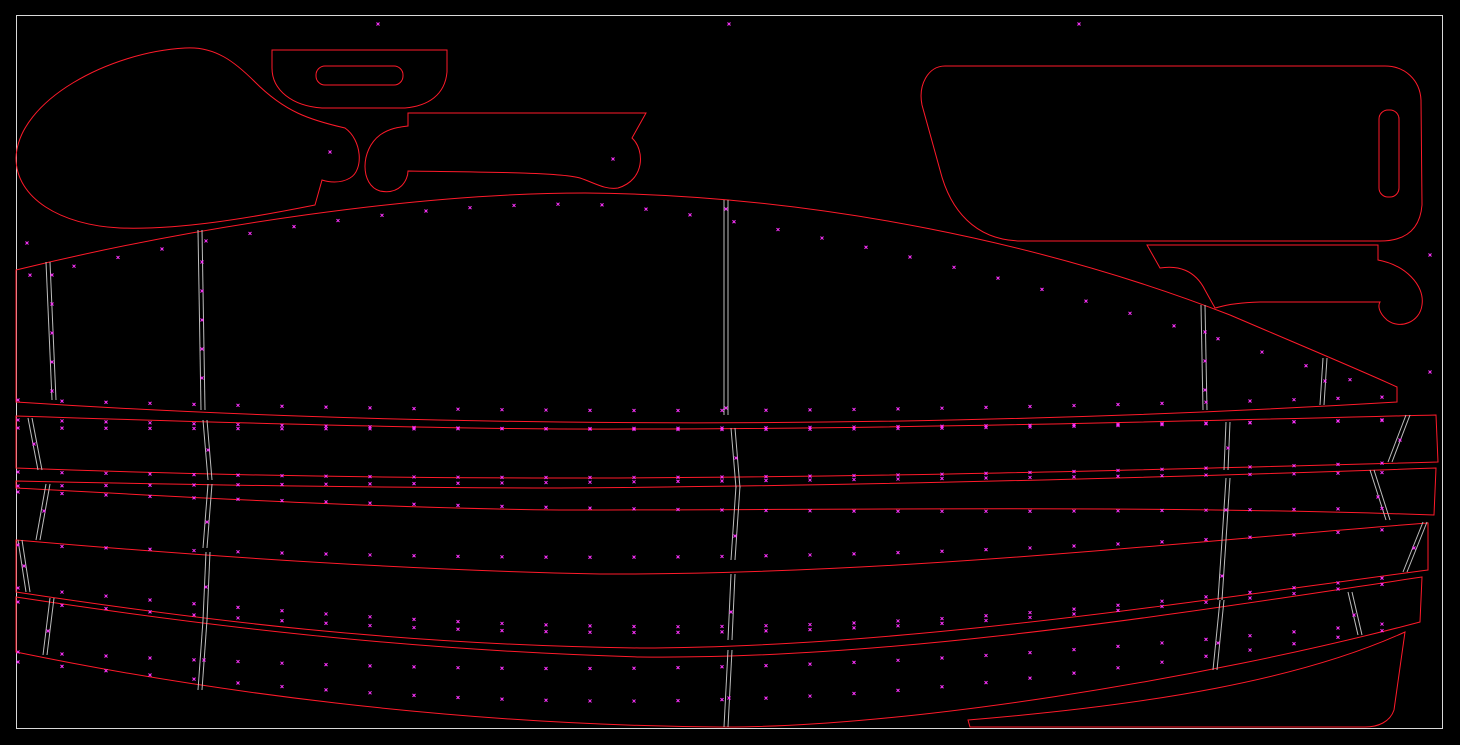 The image size is (1460, 745). I want to click on handle-slot, so click(359, 75).